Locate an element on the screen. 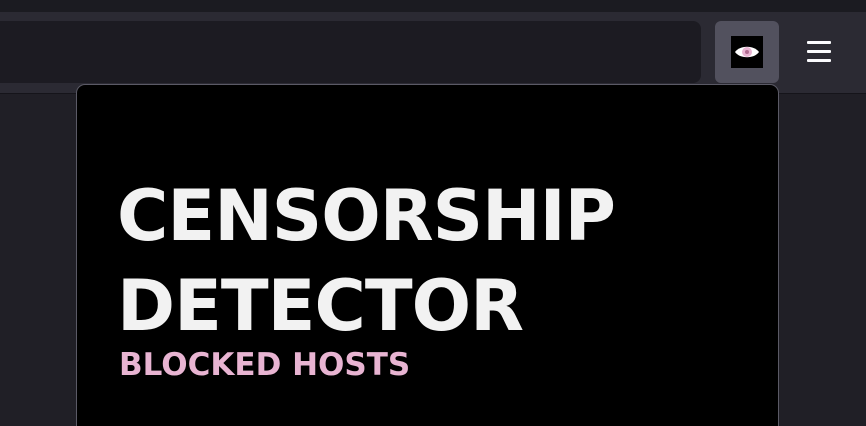  application-menu-button is located at coordinates (819, 52).